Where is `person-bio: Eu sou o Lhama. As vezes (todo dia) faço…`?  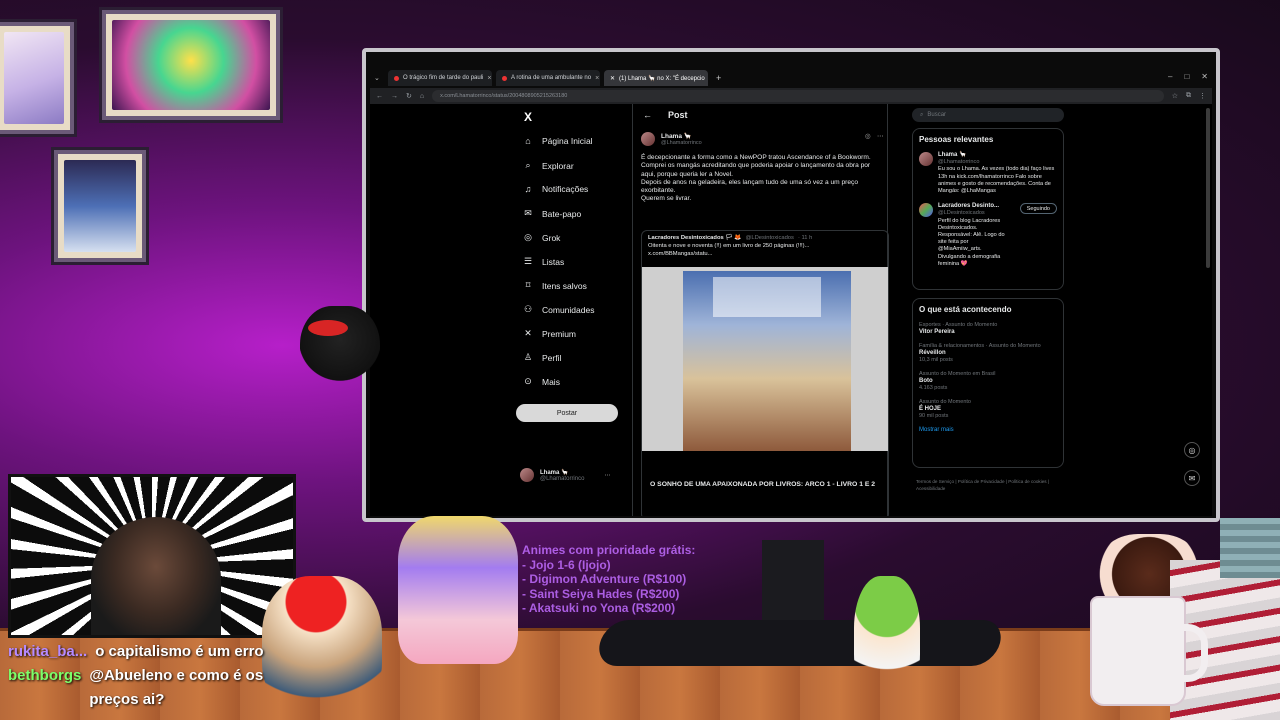
person-bio: Eu sou o Lhama. As vezes (todo dia) faço… is located at coordinates (996, 180).